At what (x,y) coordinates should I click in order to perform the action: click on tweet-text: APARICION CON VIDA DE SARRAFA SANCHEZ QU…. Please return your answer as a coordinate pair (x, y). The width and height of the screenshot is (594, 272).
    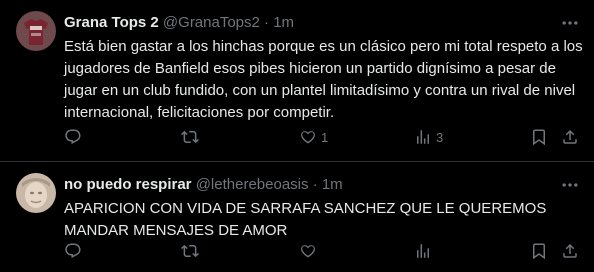
    Looking at the image, I should click on (305, 219).